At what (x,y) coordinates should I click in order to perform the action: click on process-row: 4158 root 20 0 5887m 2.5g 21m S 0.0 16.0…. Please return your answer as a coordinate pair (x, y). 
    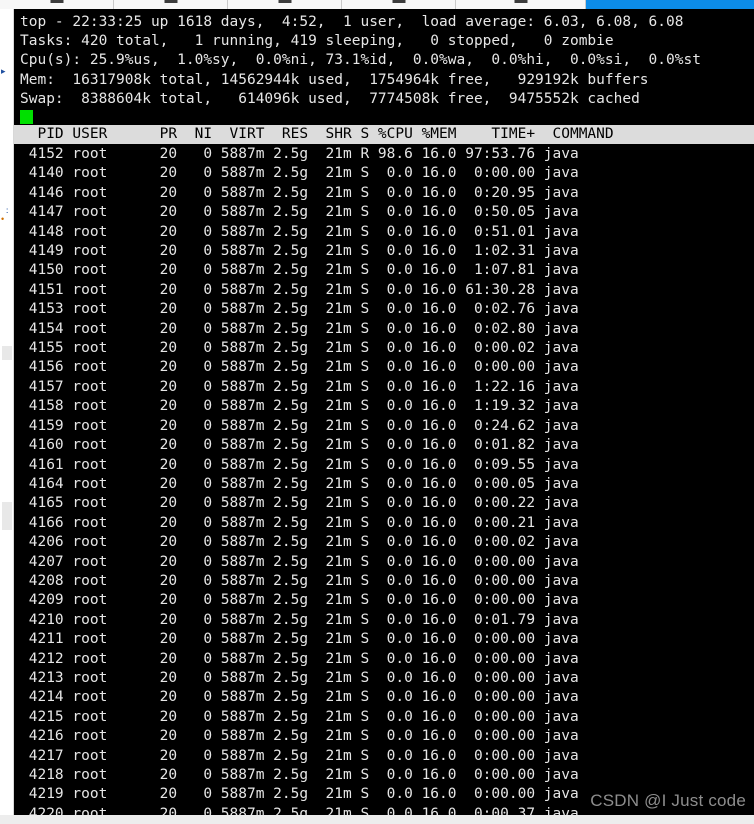
    Looking at the image, I should click on (384, 406).